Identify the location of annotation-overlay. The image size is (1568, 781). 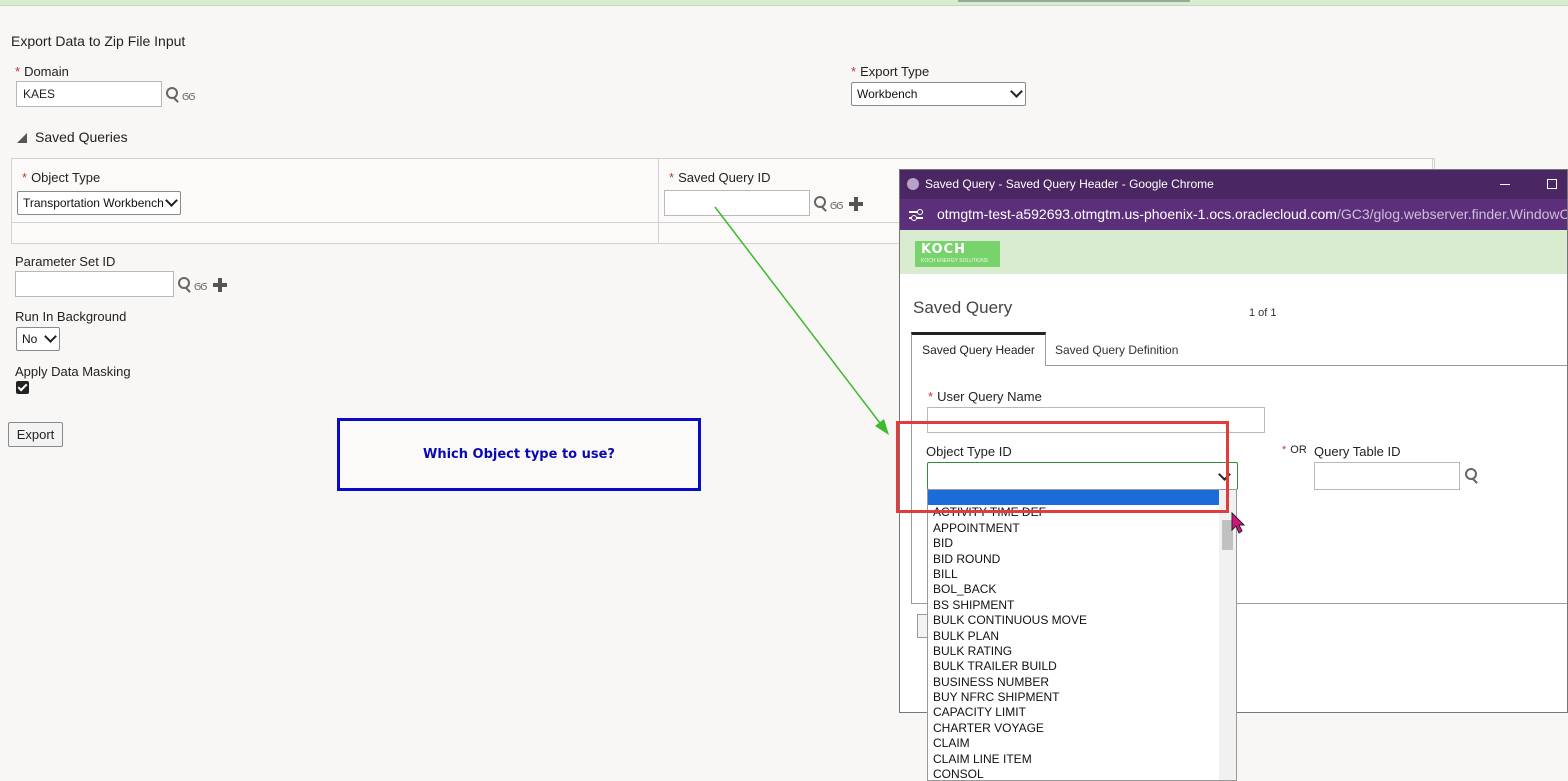
(980, 370).